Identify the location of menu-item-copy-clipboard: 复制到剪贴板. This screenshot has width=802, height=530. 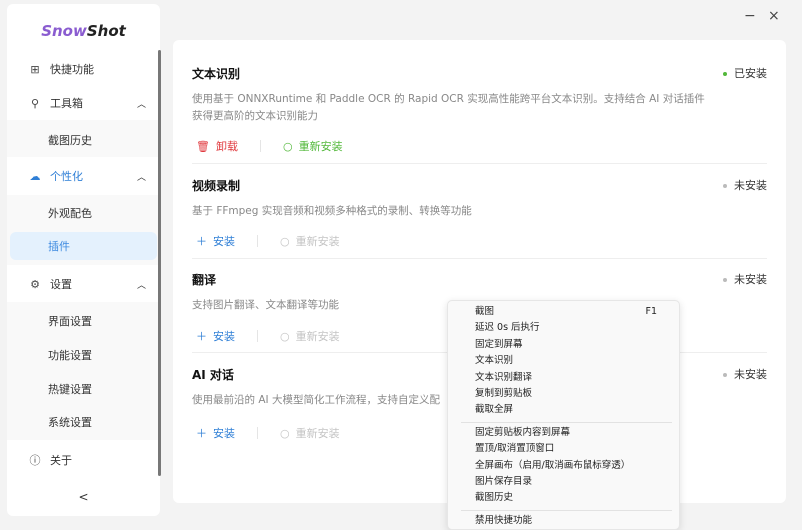
(563, 394).